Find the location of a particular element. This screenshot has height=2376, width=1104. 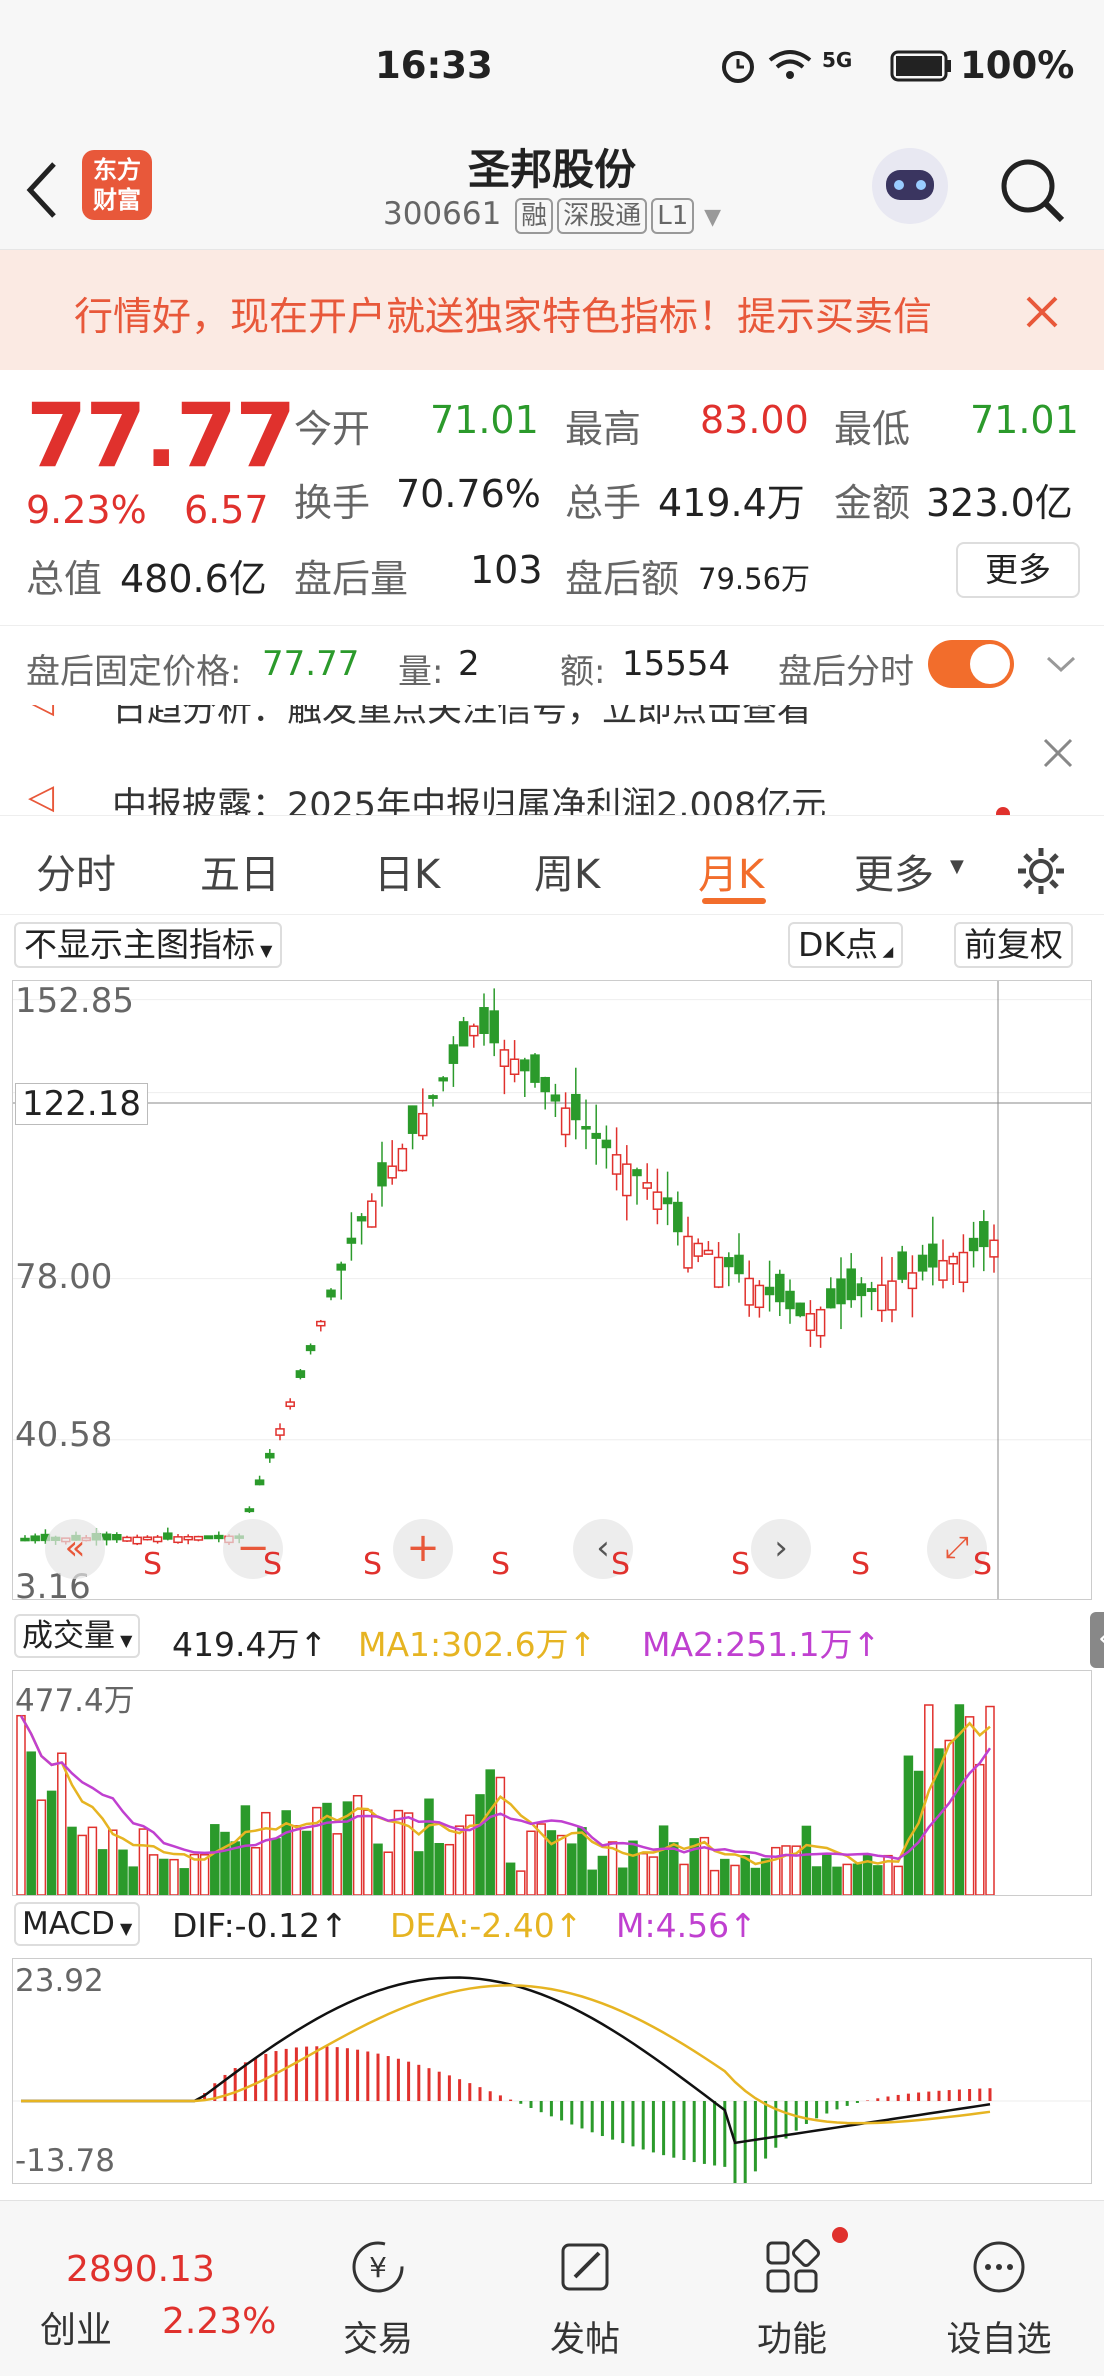

tab-daily-k: 日K is located at coordinates (407, 871).